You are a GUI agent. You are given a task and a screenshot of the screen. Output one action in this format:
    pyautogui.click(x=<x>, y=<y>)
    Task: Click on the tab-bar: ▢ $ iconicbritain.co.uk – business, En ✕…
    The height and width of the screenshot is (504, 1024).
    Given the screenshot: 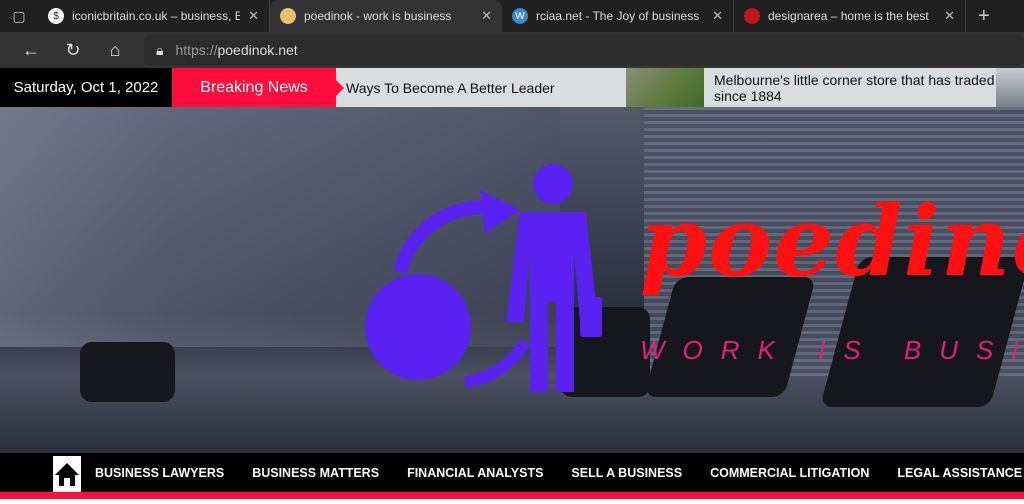 What is the action you would take?
    pyautogui.click(x=512, y=16)
    